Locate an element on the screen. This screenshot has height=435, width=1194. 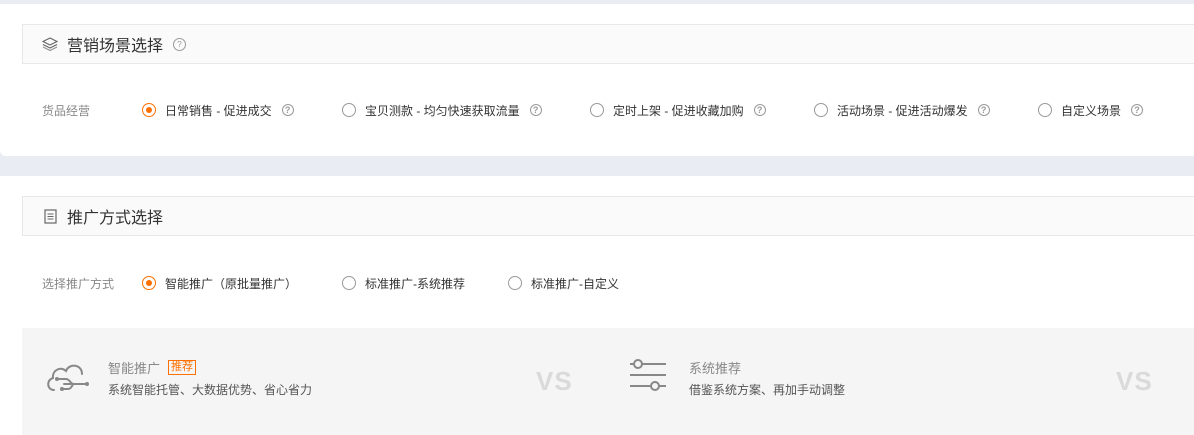
smart-promo-title: 智能推广 推荐 is located at coordinates (152, 367).